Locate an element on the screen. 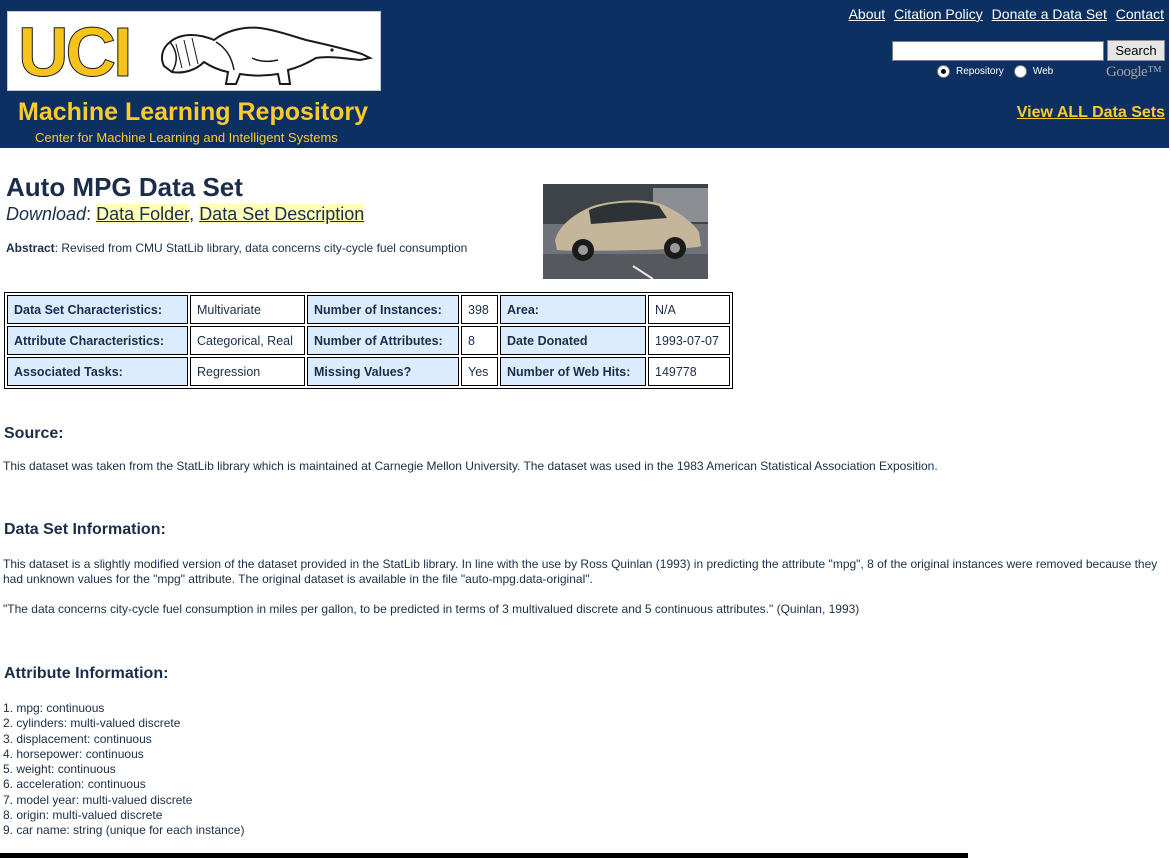 Image resolution: width=1171 pixels, height=858 pixels. car-photo is located at coordinates (625, 231).